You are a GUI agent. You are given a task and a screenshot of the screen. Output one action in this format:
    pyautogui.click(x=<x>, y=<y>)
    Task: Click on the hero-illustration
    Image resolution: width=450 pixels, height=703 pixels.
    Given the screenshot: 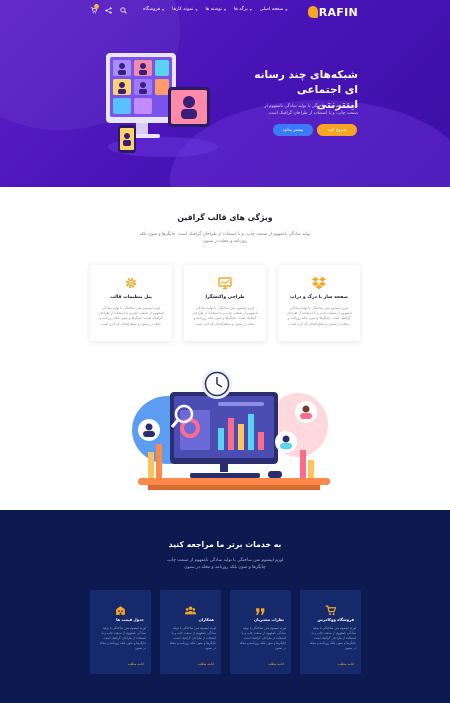 What is the action you would take?
    pyautogui.click(x=163, y=104)
    